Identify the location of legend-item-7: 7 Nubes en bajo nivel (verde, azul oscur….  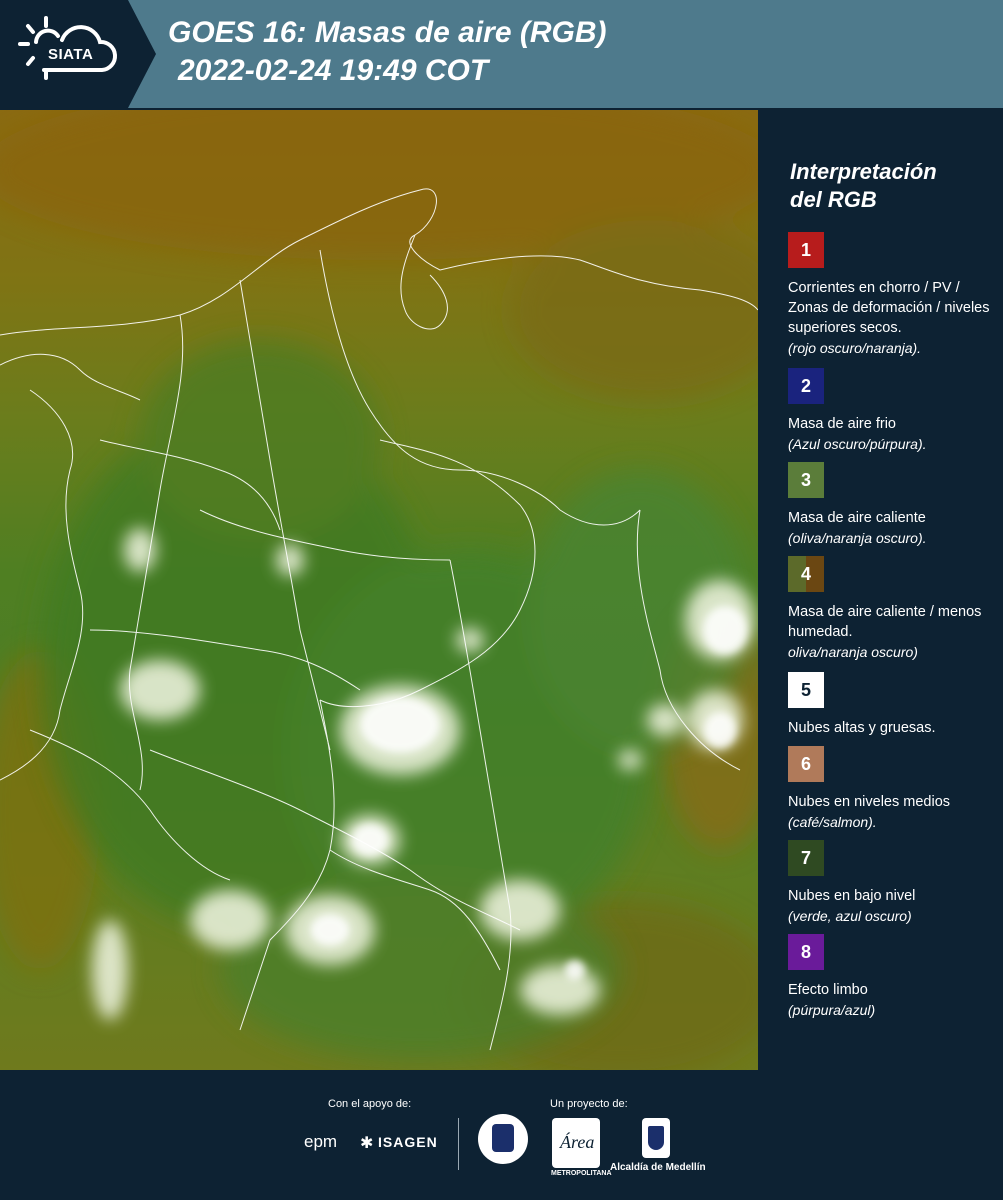
(890, 883).